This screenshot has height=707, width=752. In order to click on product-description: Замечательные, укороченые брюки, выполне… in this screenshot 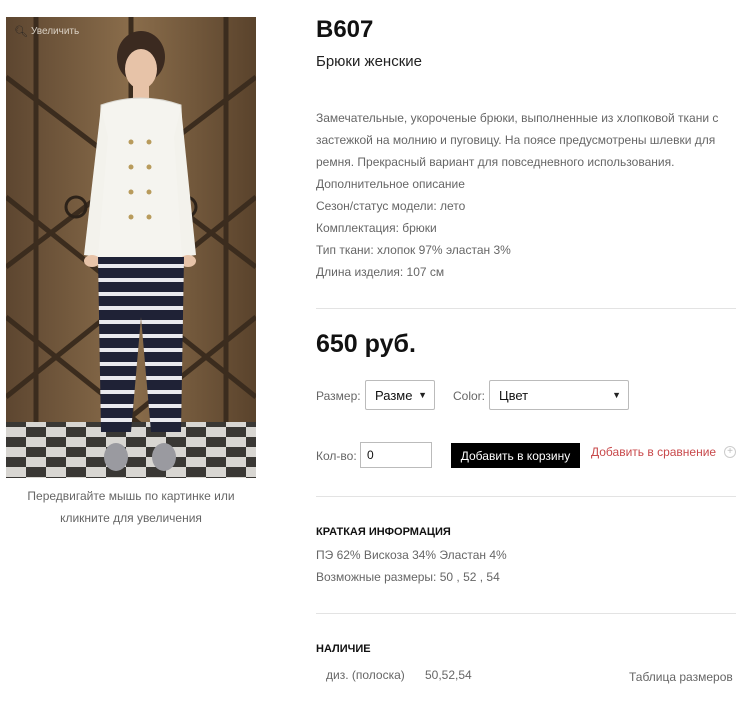, I will do `click(526, 195)`.